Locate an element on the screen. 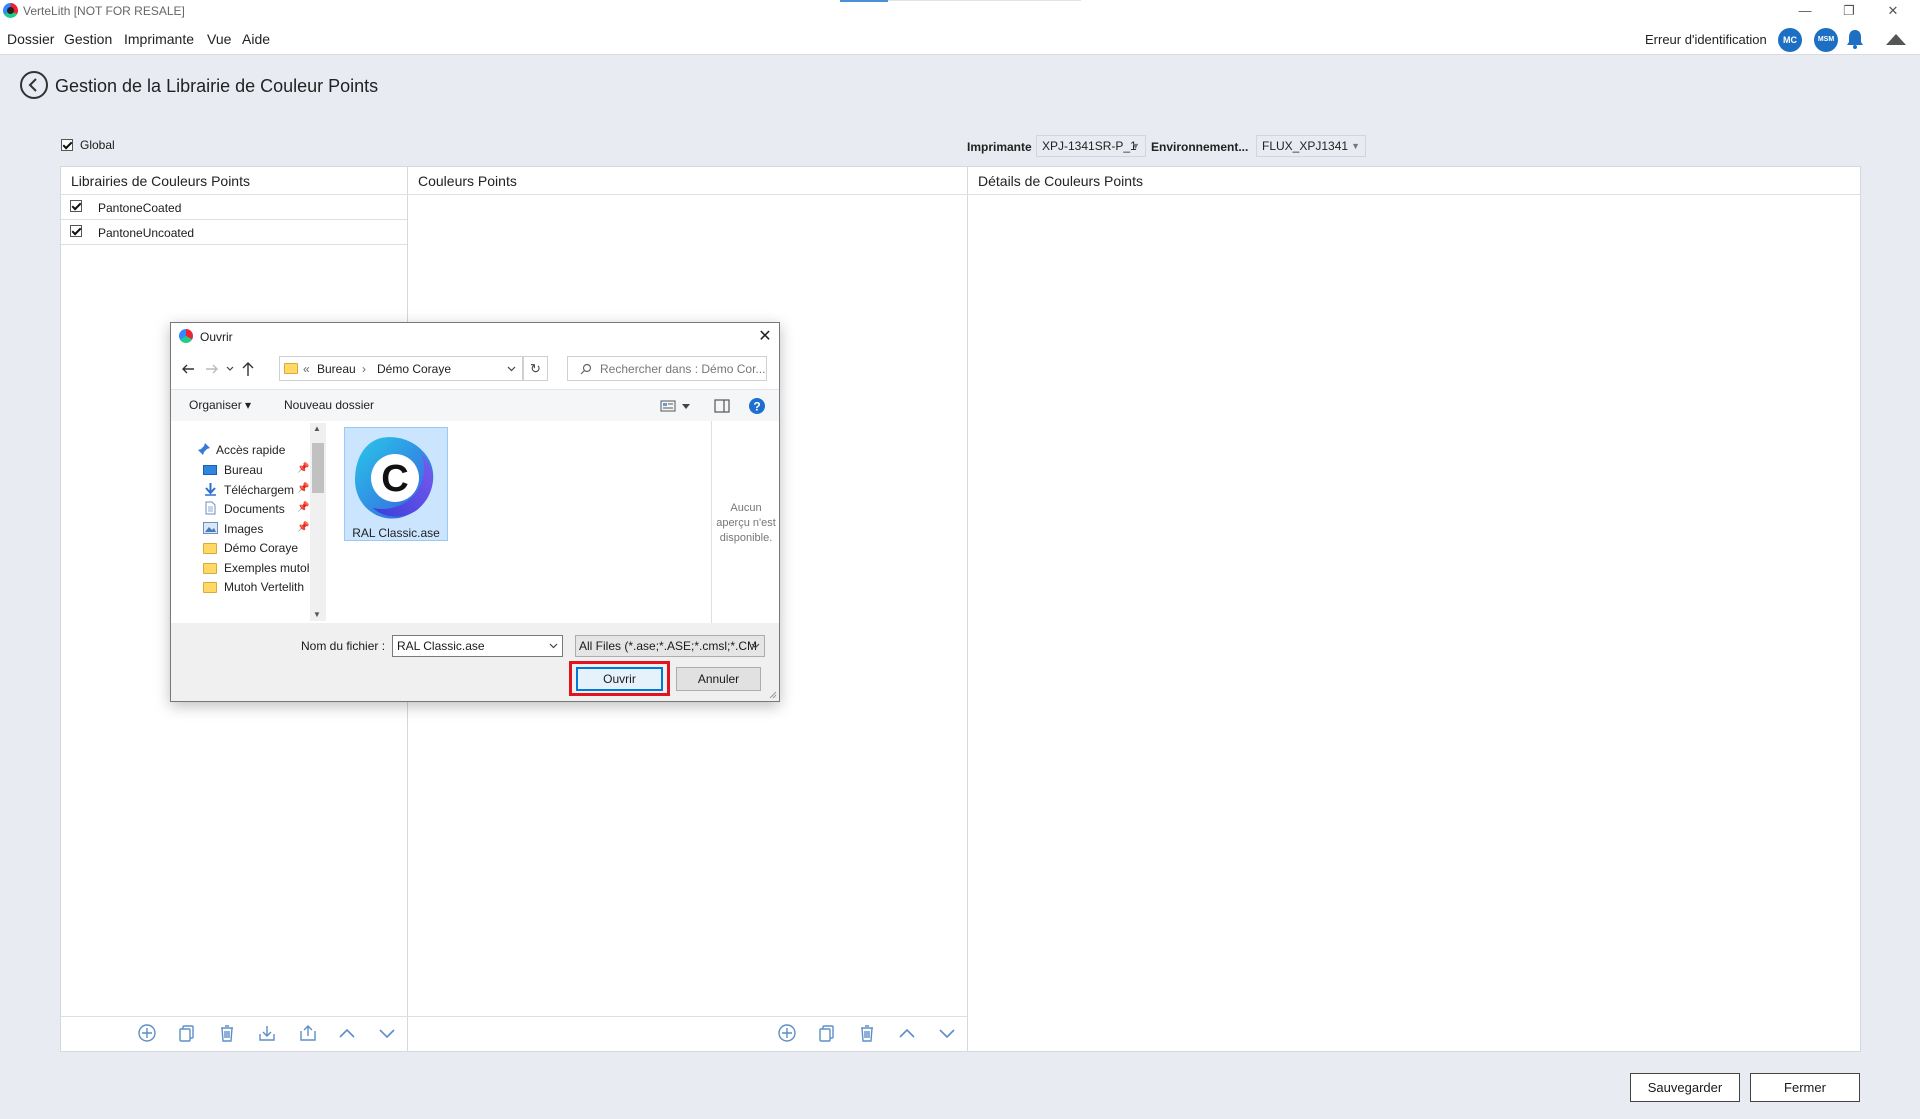 The width and height of the screenshot is (1920, 1119). tree-item-exemples-mutoh: Exemples mutoh is located at coordinates (266, 568).